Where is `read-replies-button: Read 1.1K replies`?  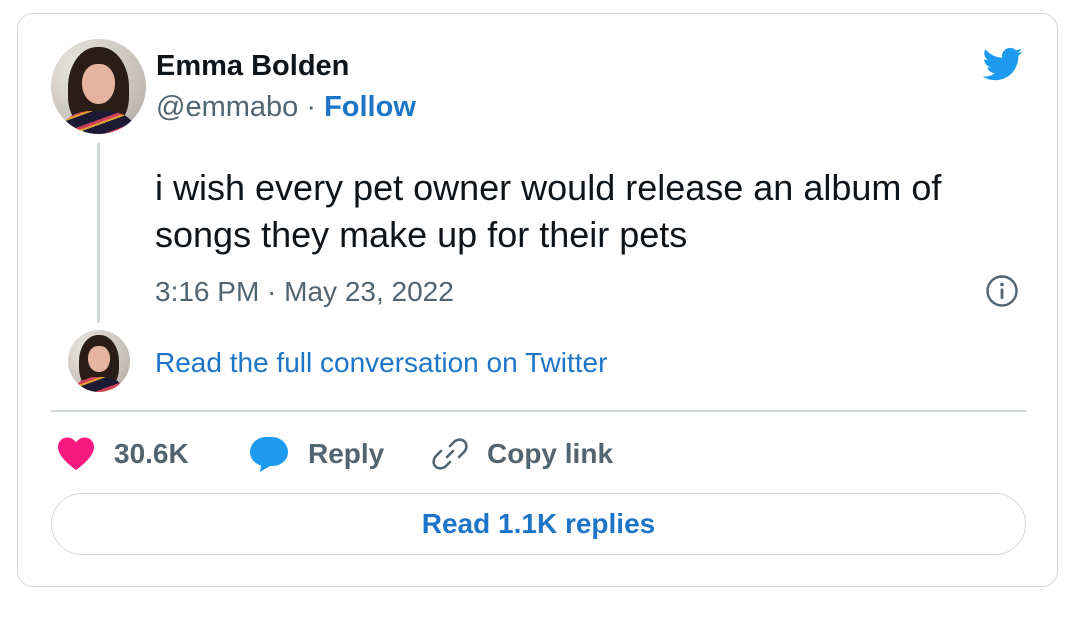
read-replies-button: Read 1.1K replies is located at coordinates (538, 524).